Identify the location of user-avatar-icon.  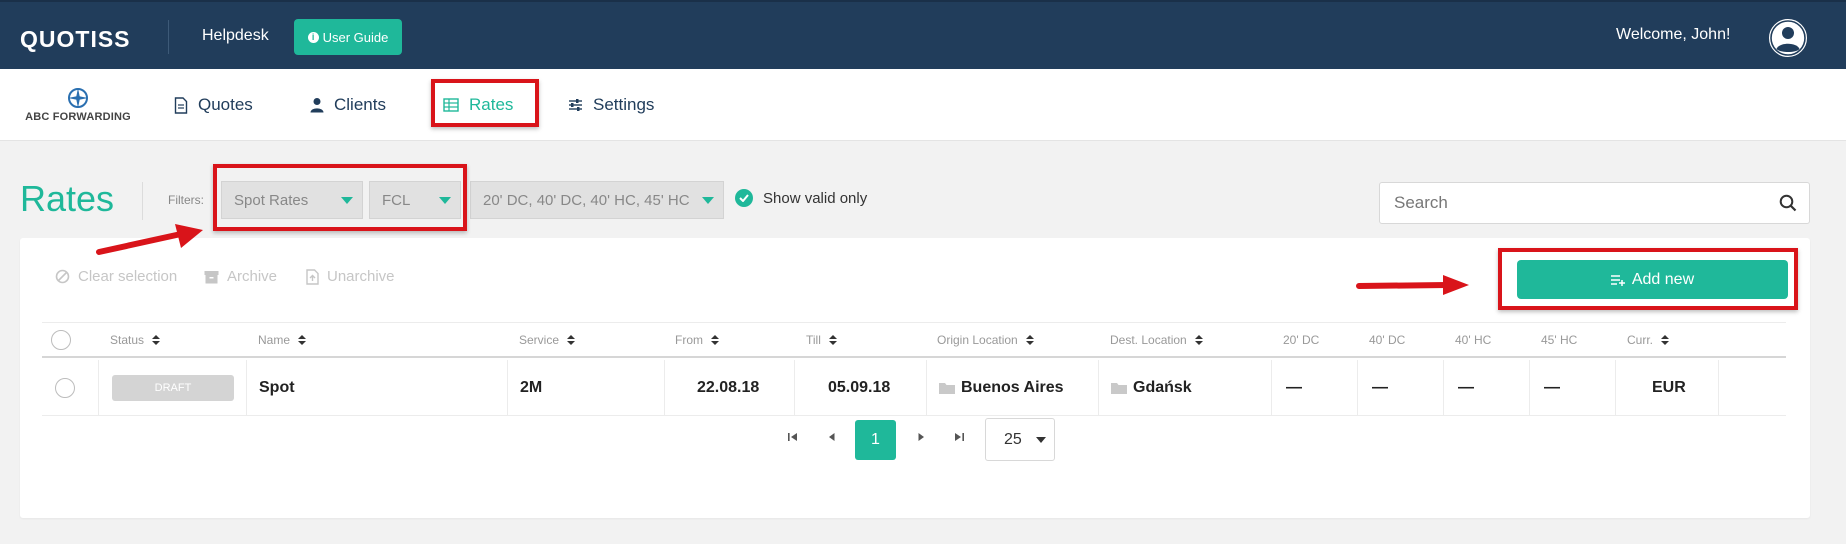
(1788, 38).